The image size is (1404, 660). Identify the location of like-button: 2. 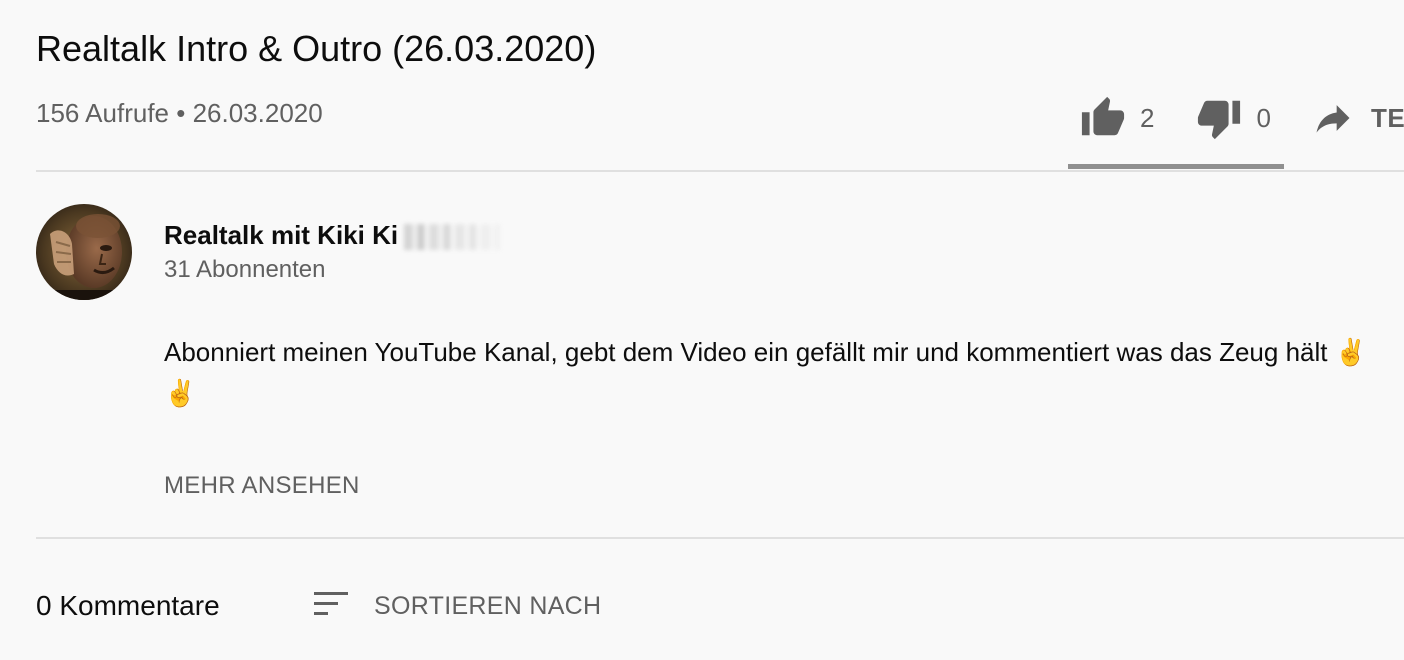
(1117, 118).